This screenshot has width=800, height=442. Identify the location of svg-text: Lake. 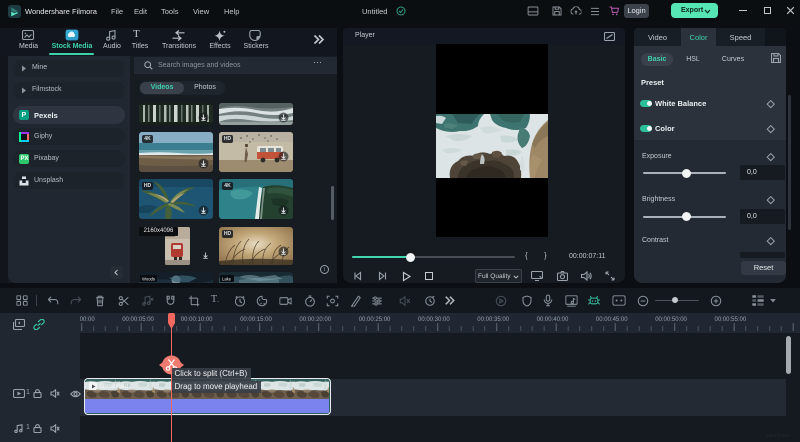
(227, 278).